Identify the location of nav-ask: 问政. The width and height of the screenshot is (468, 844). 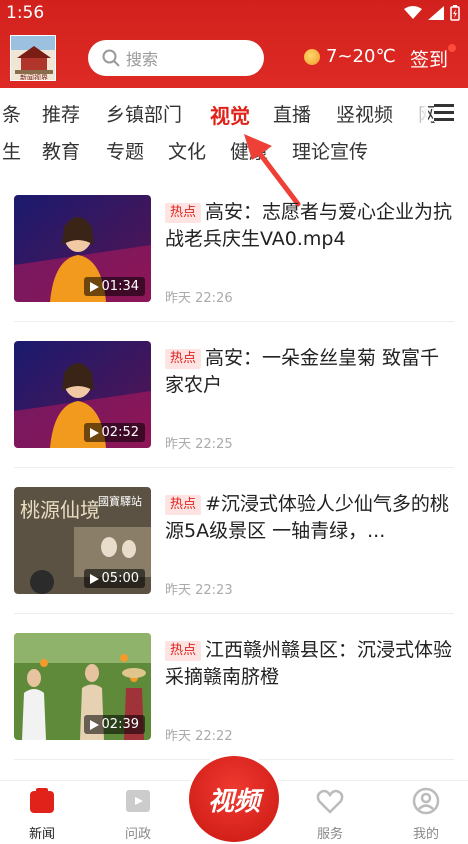
(138, 814).